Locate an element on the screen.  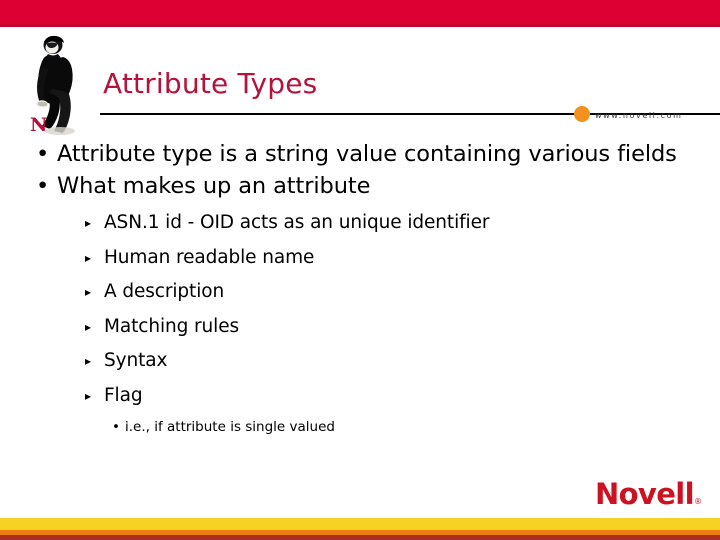
footer-band-yellow is located at coordinates (360, 524).